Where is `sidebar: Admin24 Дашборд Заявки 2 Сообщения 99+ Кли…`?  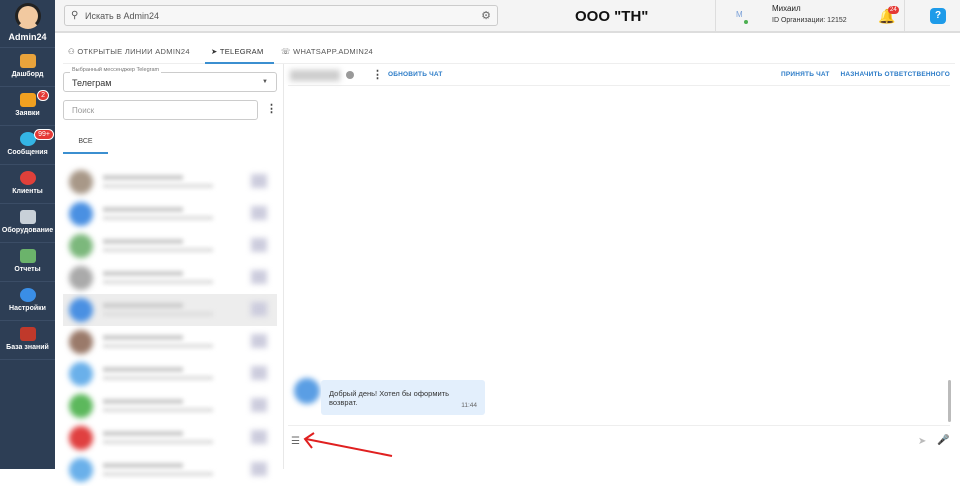 sidebar: Admin24 Дашборд Заявки 2 Сообщения 99+ Кли… is located at coordinates (27, 234).